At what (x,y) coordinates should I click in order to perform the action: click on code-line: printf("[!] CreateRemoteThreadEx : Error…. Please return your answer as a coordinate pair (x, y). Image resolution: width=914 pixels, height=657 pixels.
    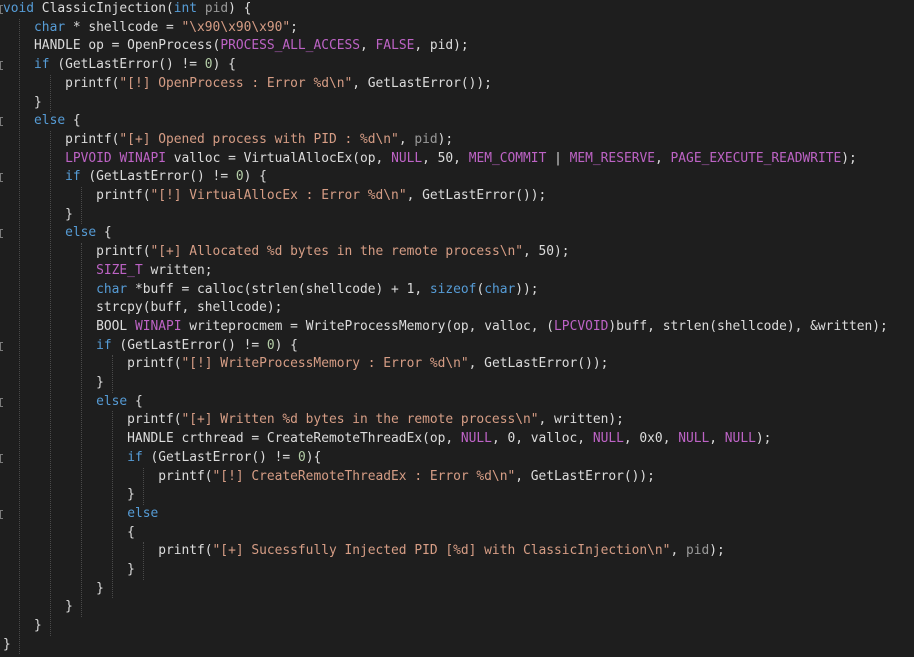
    Looking at the image, I should click on (329, 477).